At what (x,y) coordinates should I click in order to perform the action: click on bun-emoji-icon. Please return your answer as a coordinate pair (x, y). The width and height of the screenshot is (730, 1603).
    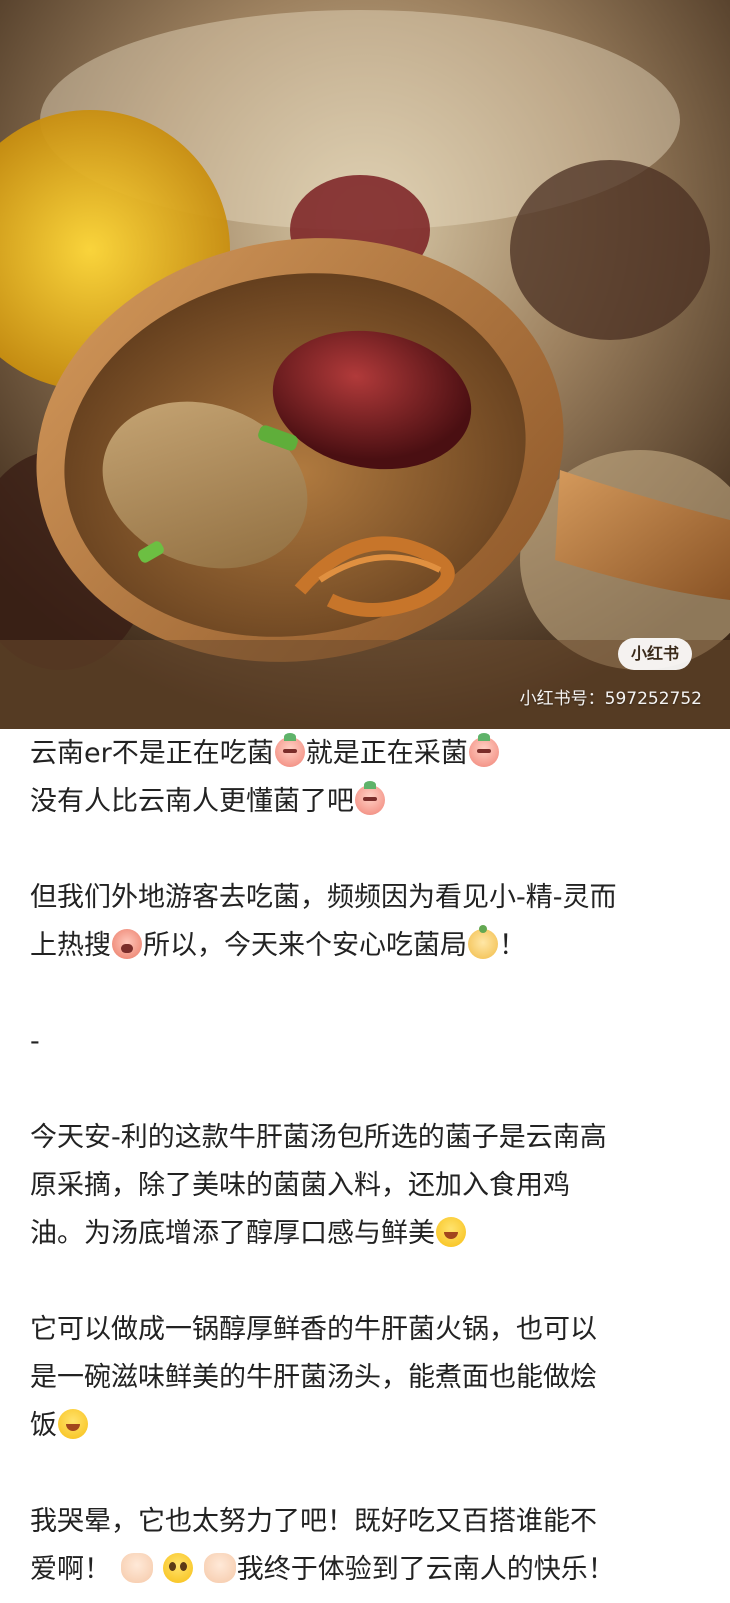
    Looking at the image, I should click on (483, 942).